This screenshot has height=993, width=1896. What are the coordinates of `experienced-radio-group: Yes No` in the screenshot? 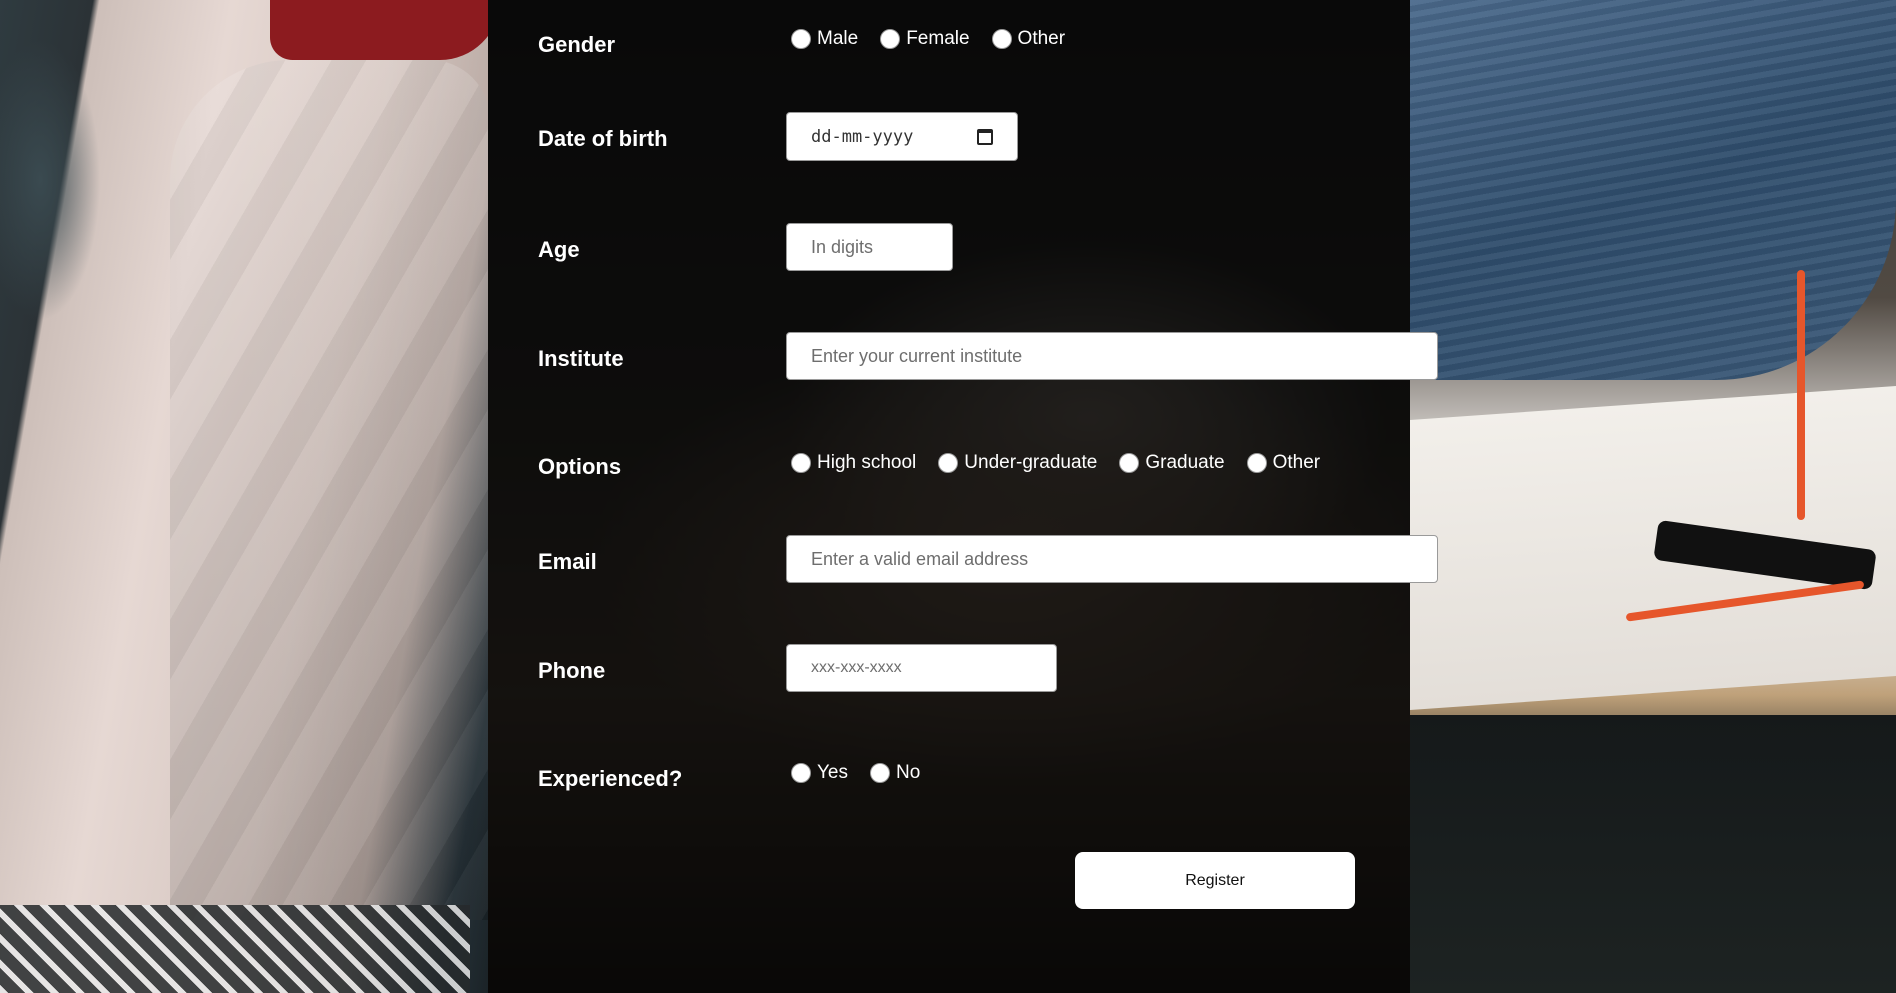 It's located at (866, 773).